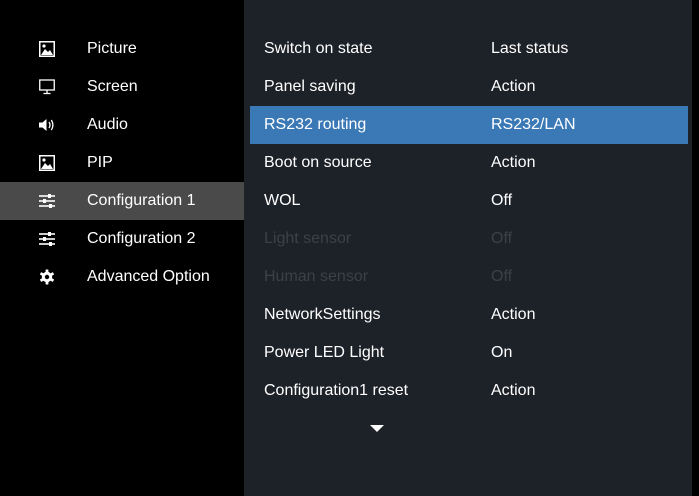  Describe the element at coordinates (315, 124) in the screenshot. I see `setting-label: RS232 routing` at that location.